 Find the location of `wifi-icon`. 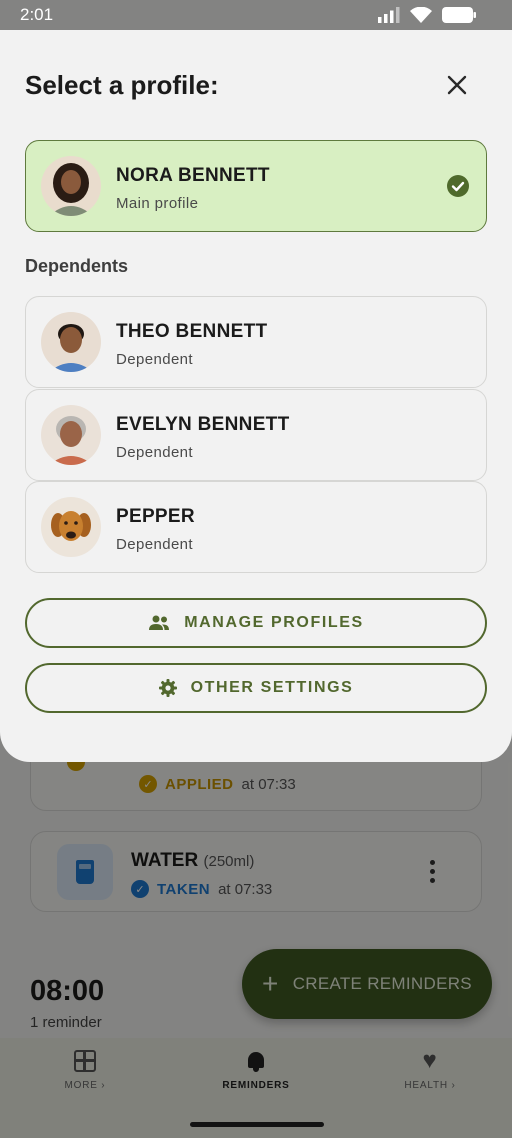

wifi-icon is located at coordinates (421, 15).